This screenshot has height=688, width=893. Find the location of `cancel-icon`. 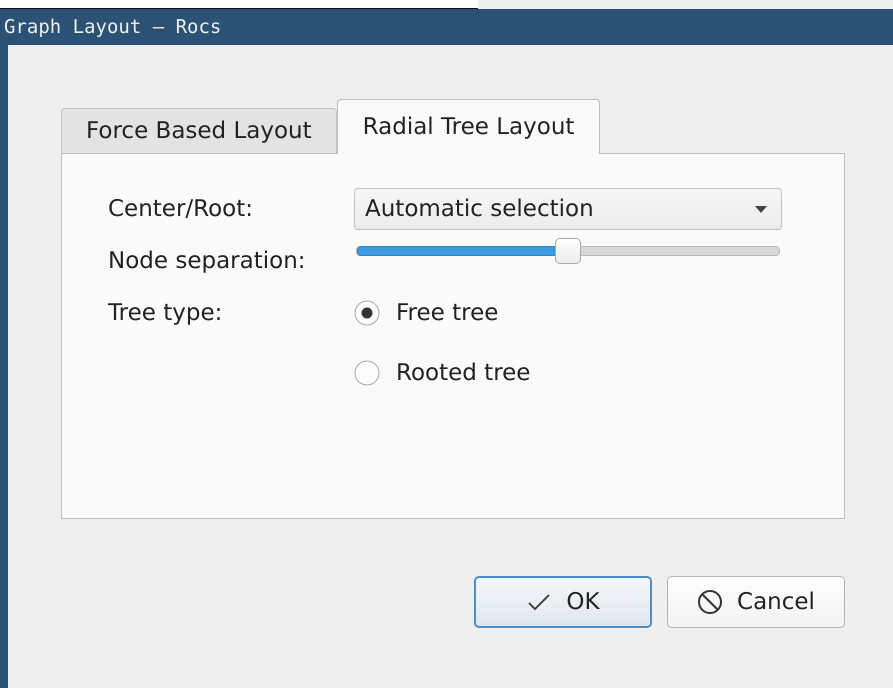

cancel-icon is located at coordinates (710, 602).